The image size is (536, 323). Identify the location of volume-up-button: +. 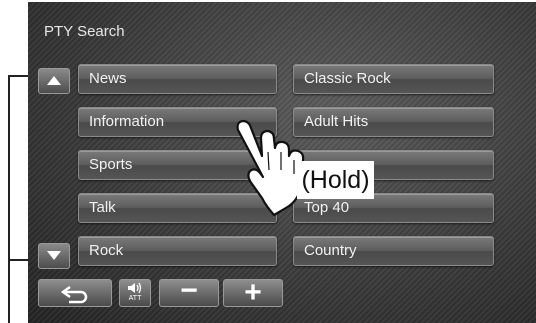
(253, 292).